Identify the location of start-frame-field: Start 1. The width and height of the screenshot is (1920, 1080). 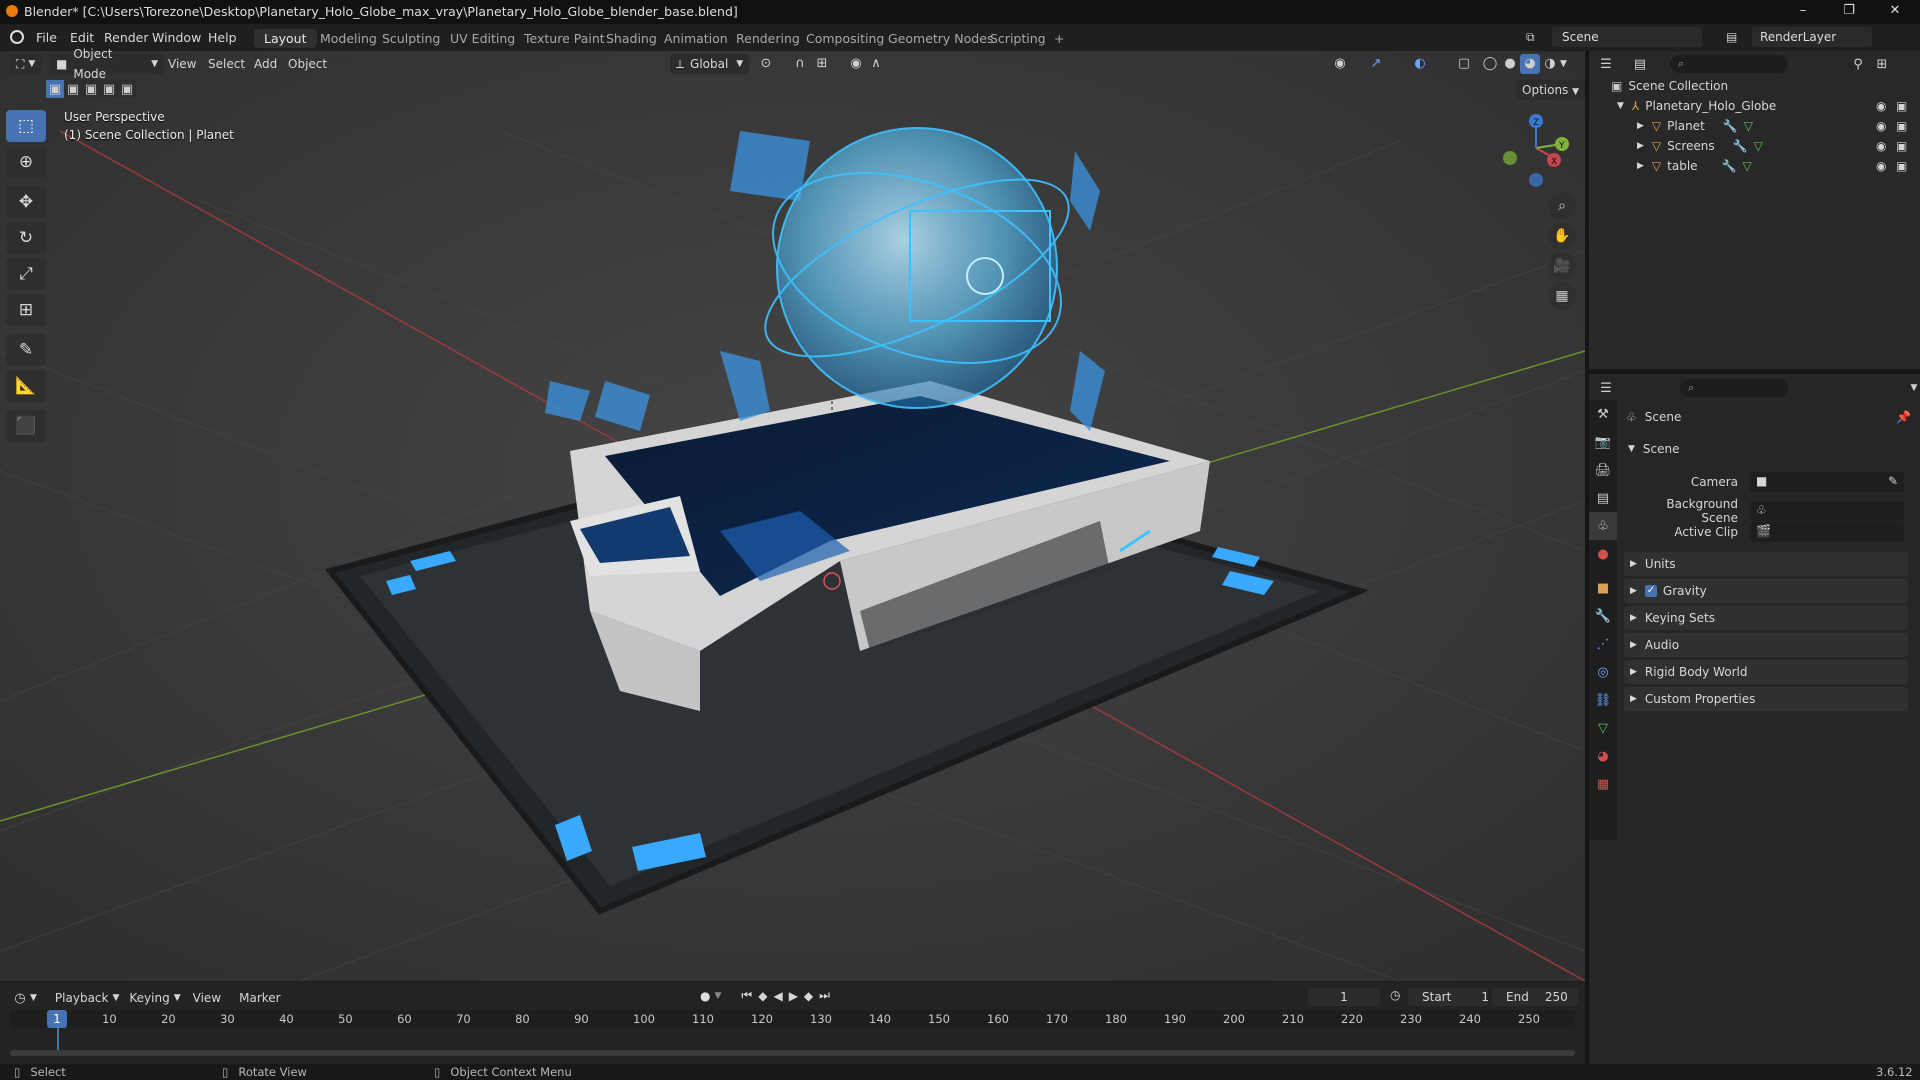
(1448, 997).